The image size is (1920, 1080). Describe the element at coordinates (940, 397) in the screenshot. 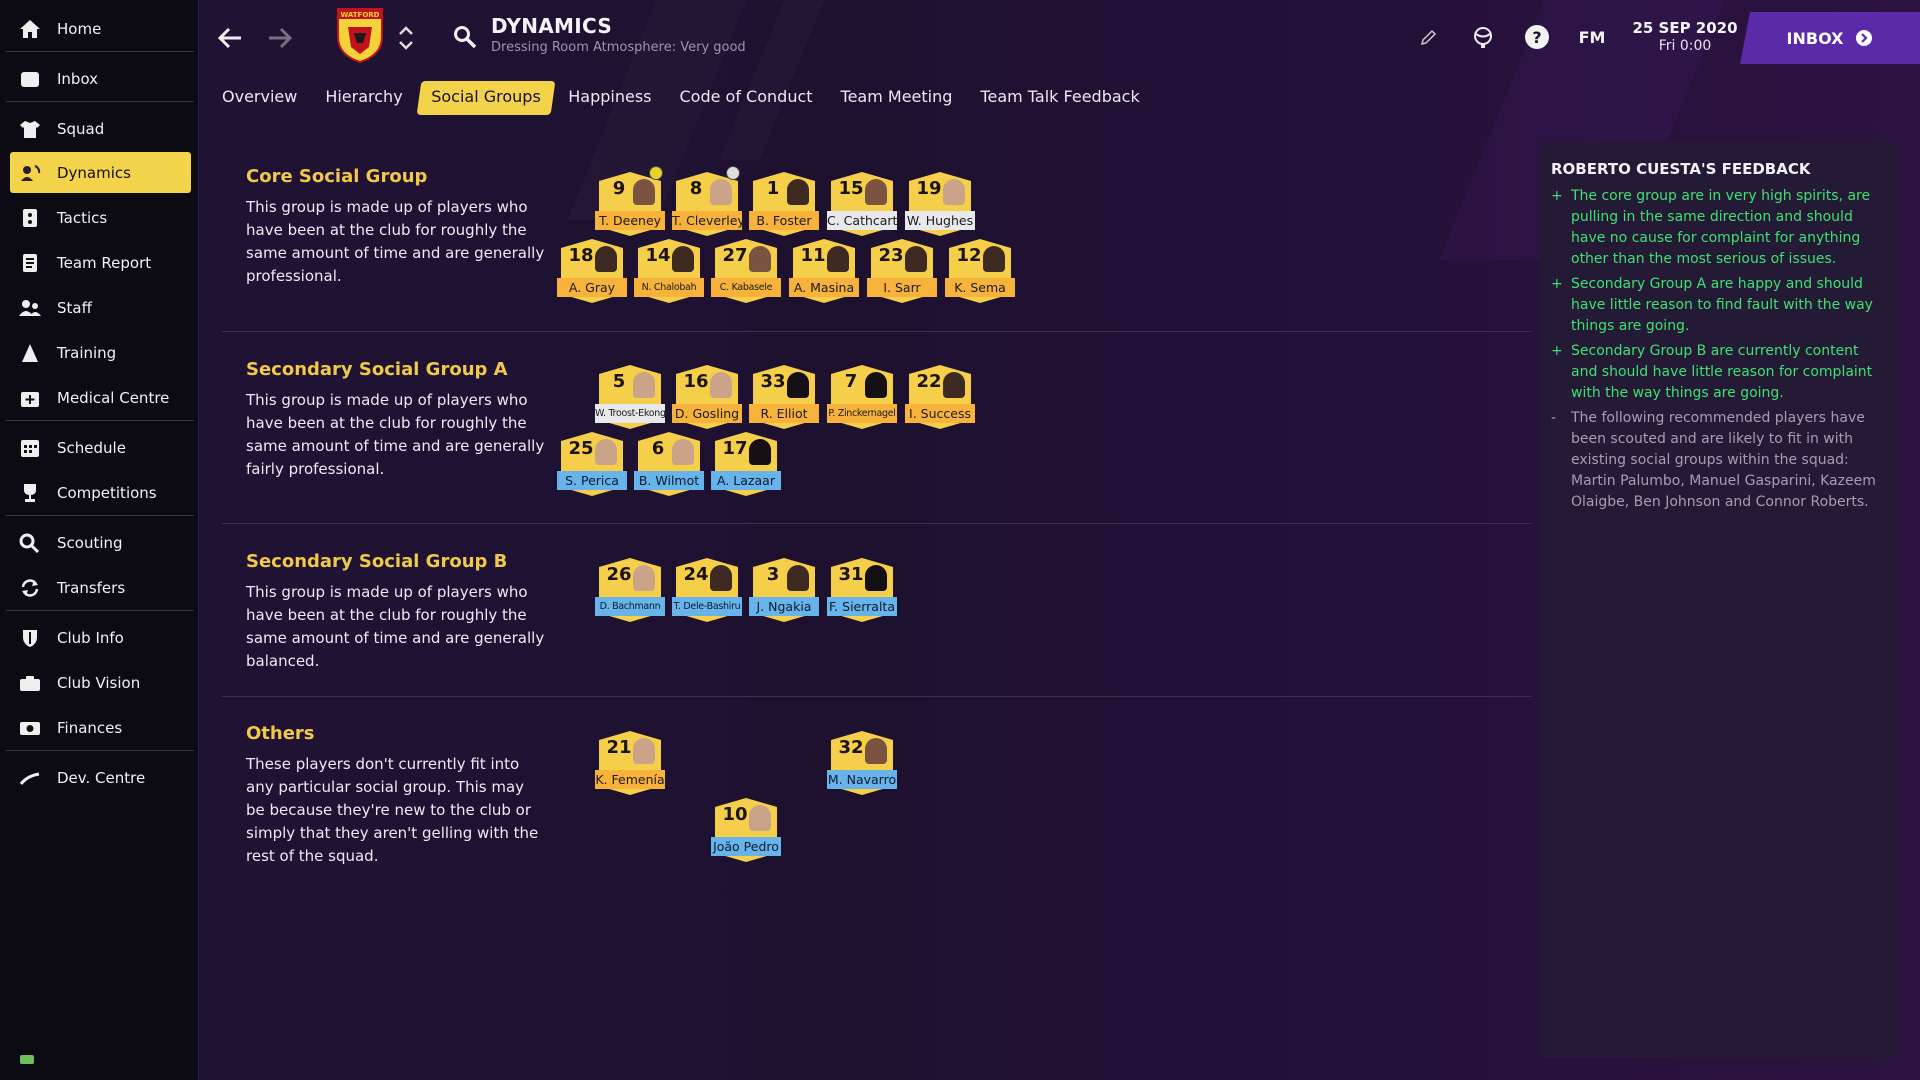

I see `player-card: 22 I. Success` at that location.